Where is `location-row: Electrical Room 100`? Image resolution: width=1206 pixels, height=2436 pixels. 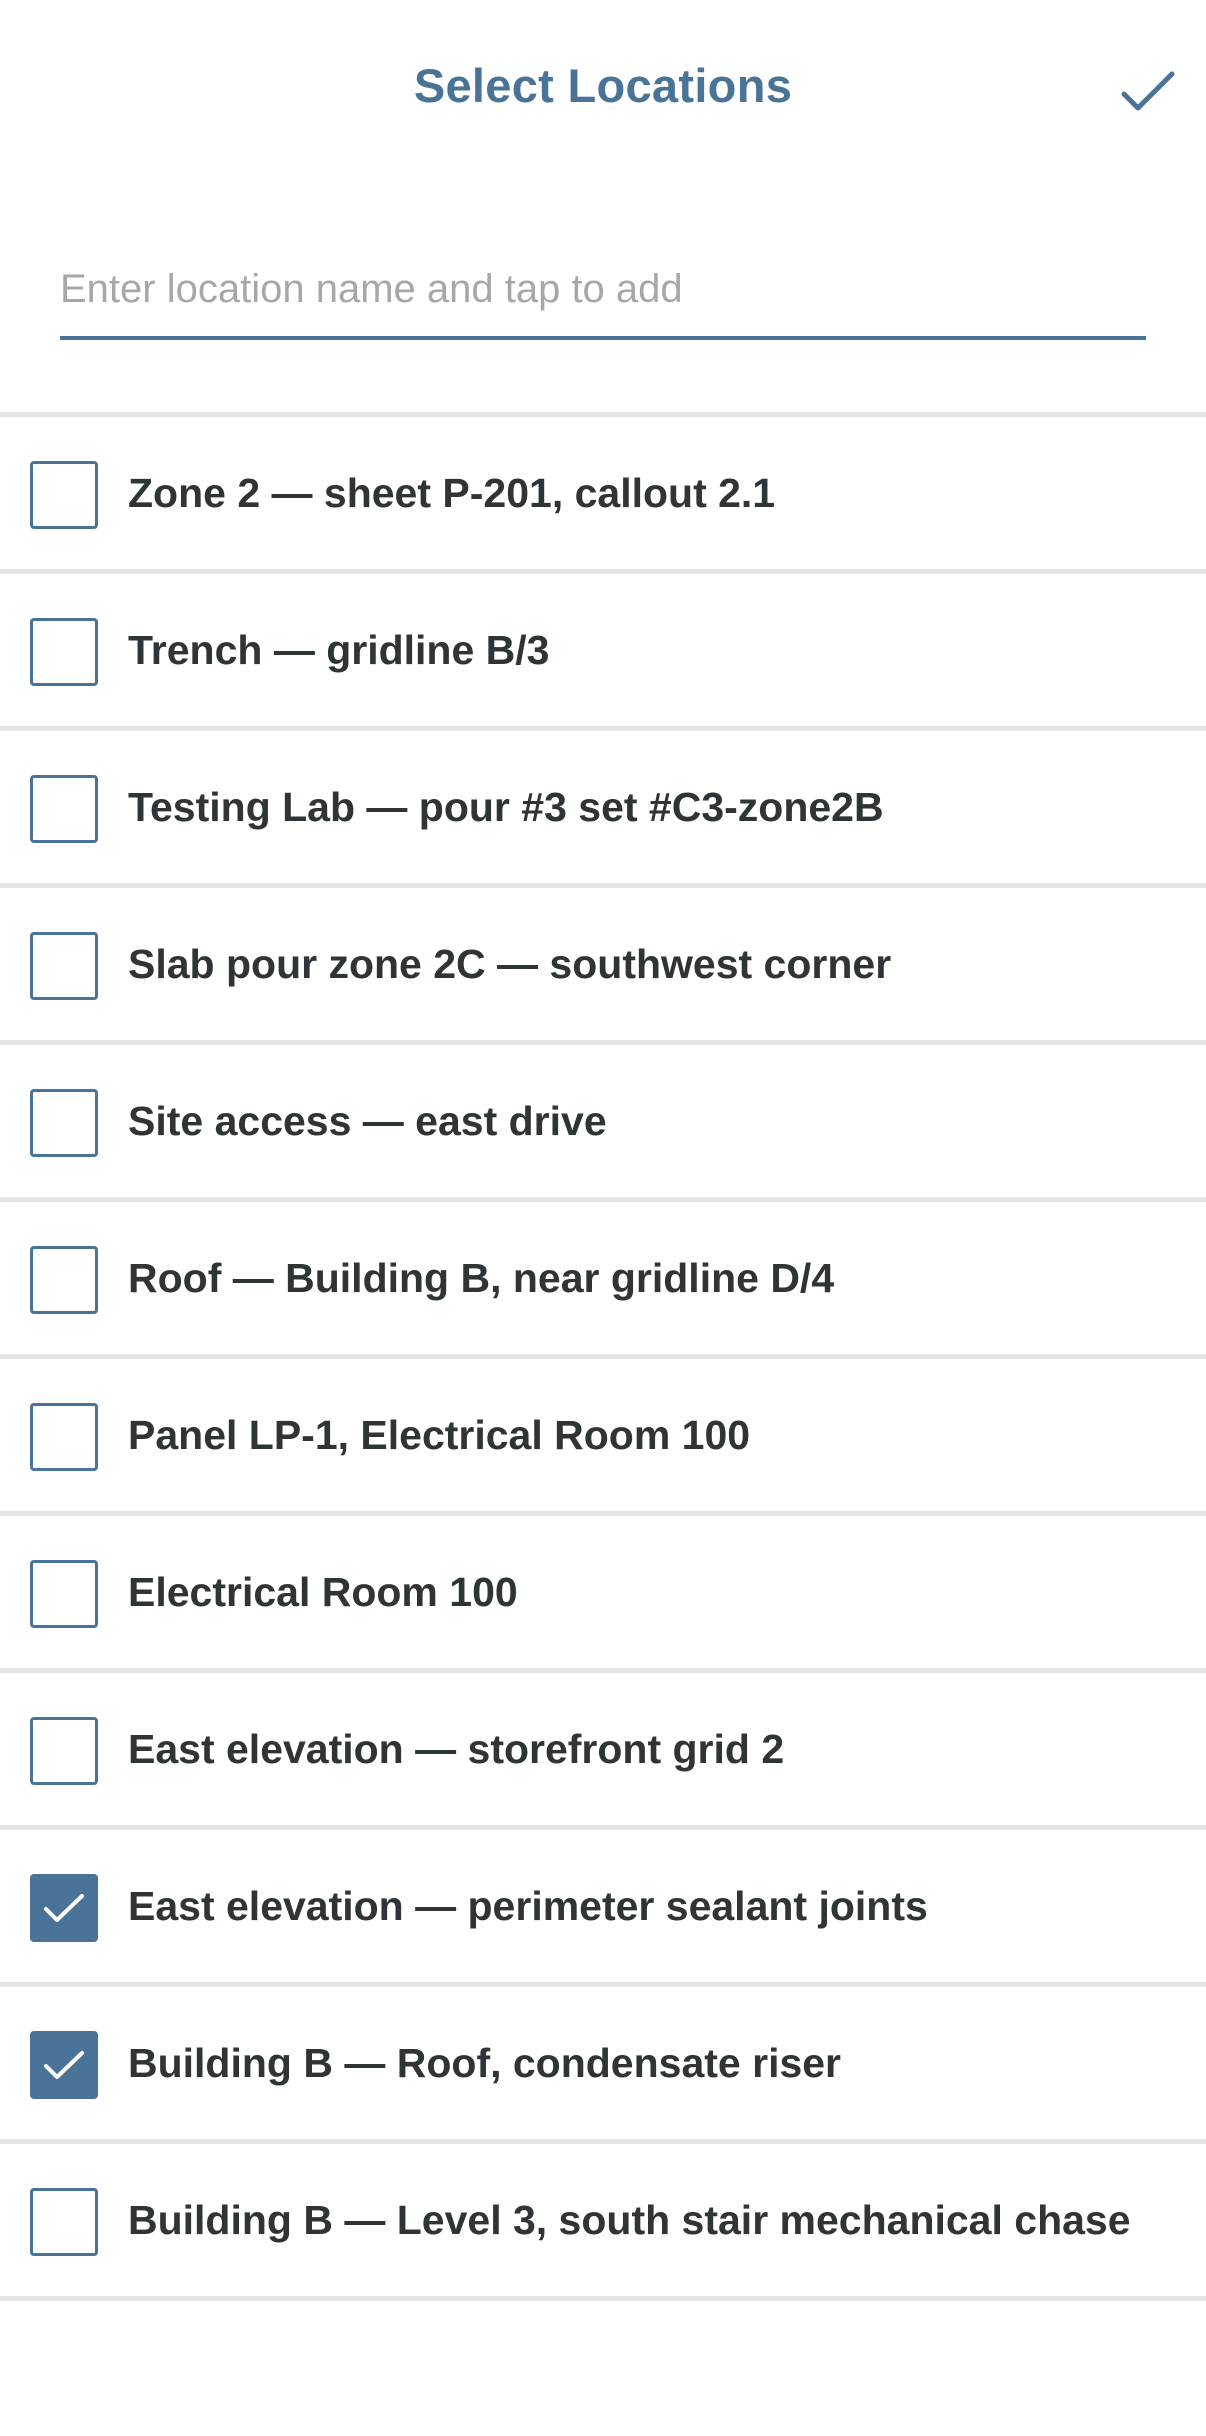
location-row: Electrical Room 100 is located at coordinates (603, 1594).